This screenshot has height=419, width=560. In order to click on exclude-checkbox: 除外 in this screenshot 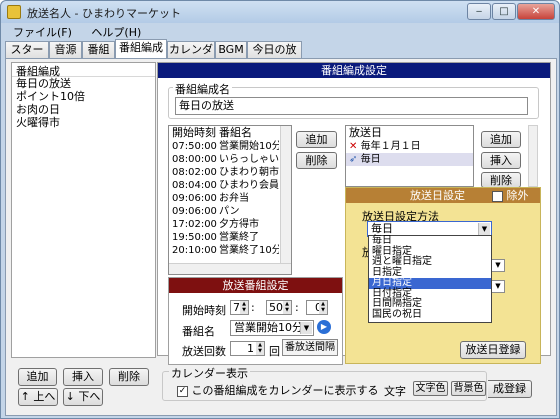, I will do `click(510, 195)`.